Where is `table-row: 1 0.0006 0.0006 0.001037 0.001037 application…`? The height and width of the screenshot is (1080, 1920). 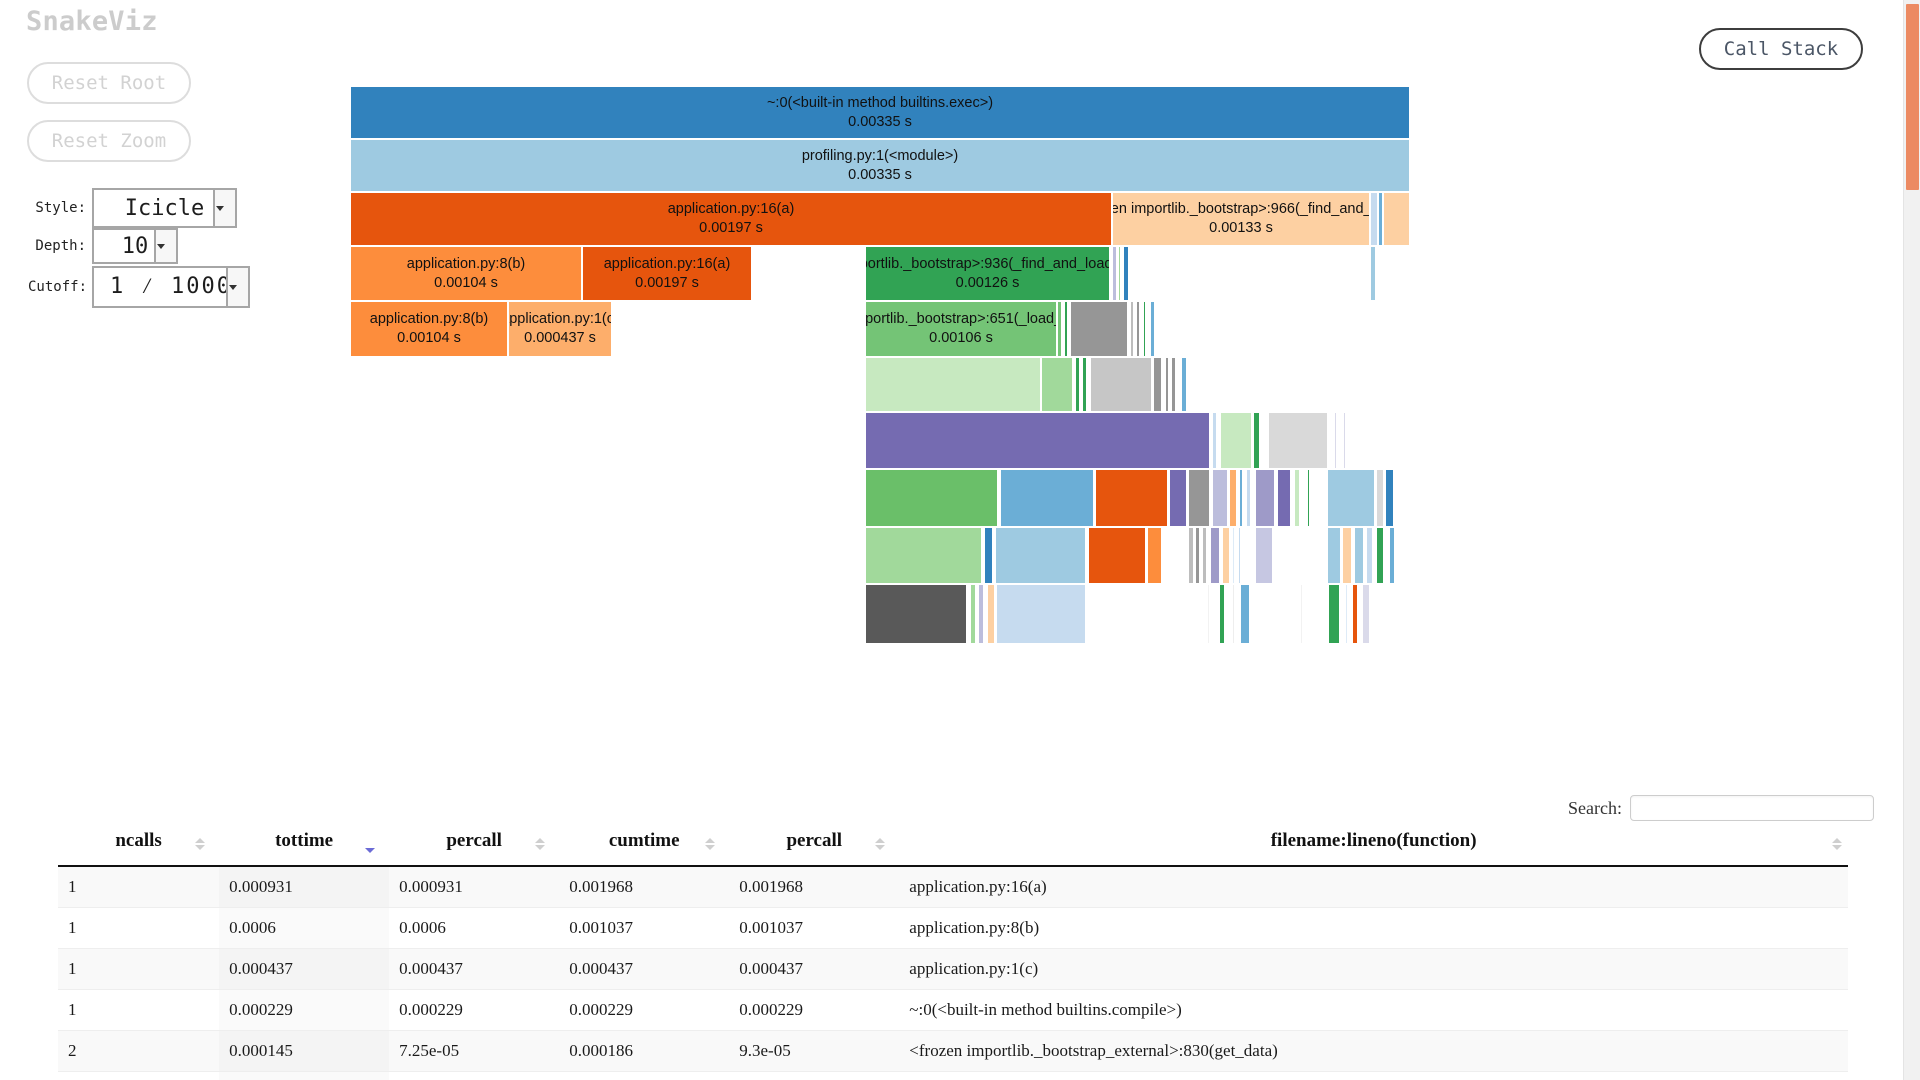 table-row: 1 0.0006 0.0006 0.001037 0.001037 application… is located at coordinates (953, 928).